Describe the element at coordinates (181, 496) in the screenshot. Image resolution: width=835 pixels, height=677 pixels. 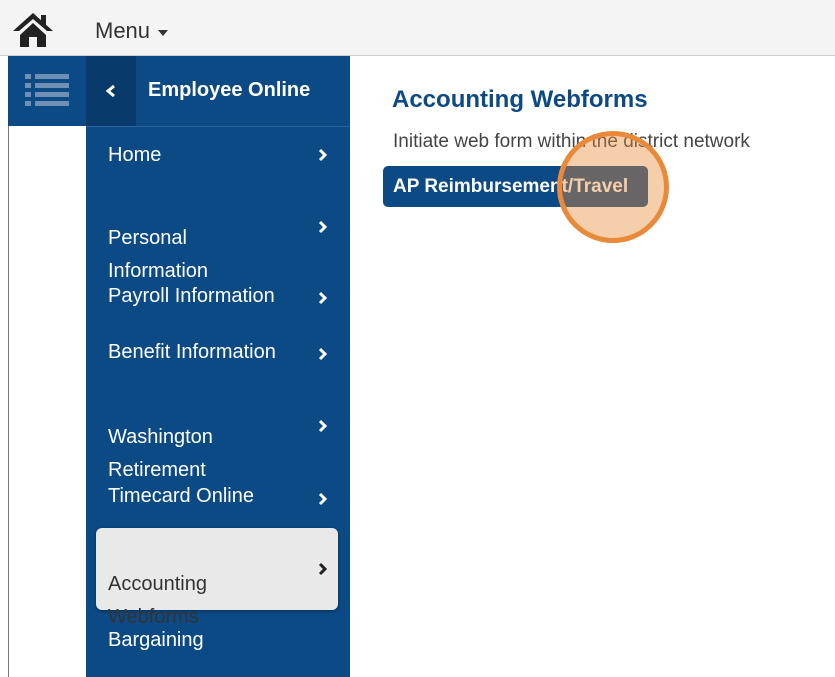
I see `sidebar-item-label: Timecard Online` at that location.